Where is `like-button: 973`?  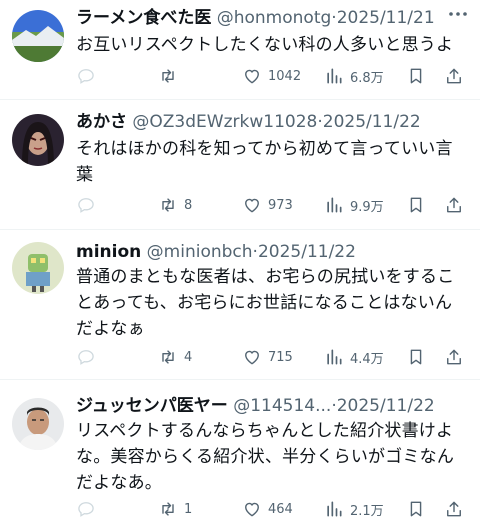
like-button: 973 is located at coordinates (267, 205).